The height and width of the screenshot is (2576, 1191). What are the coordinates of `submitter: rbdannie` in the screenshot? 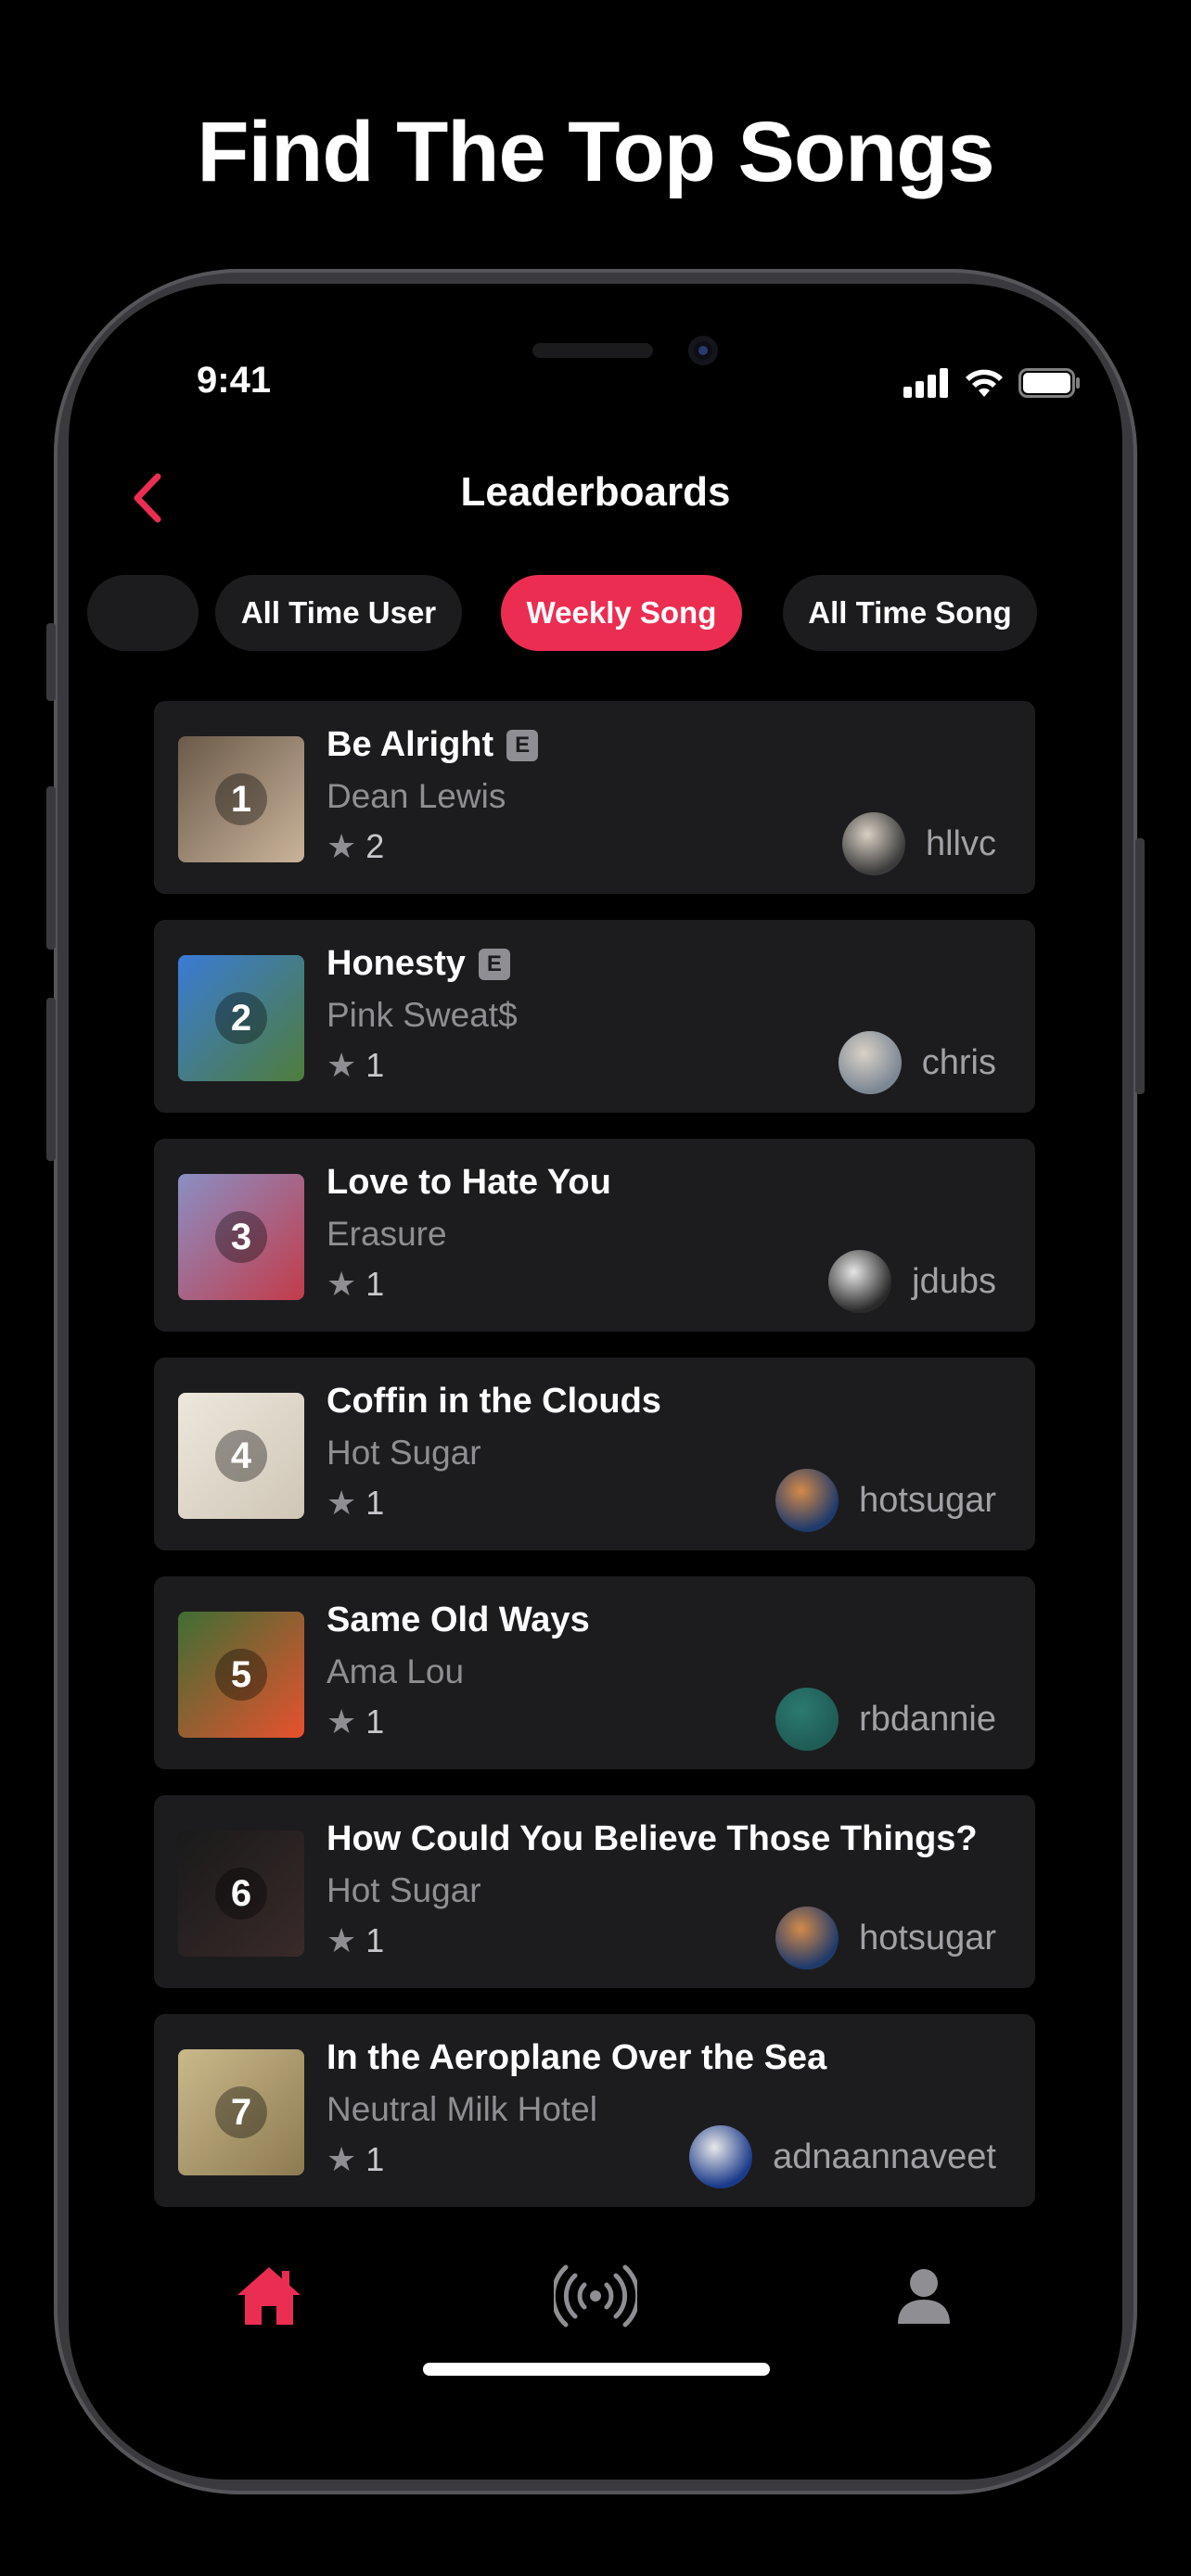 It's located at (885, 1719).